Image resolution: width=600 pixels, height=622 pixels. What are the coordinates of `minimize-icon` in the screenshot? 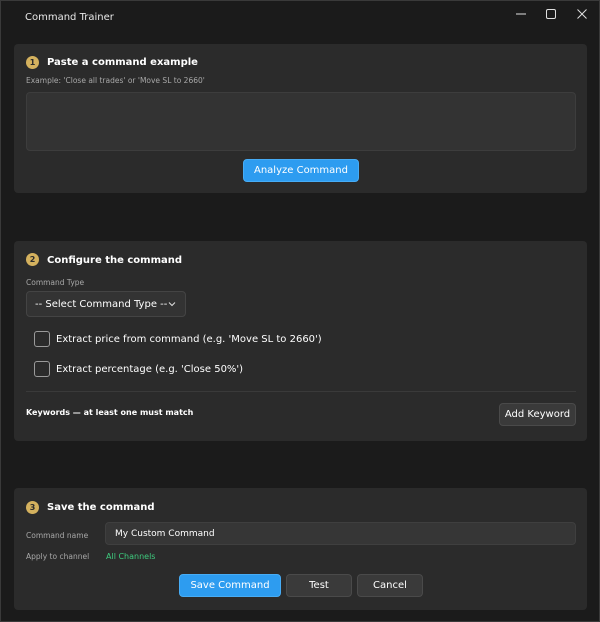 It's located at (521, 14).